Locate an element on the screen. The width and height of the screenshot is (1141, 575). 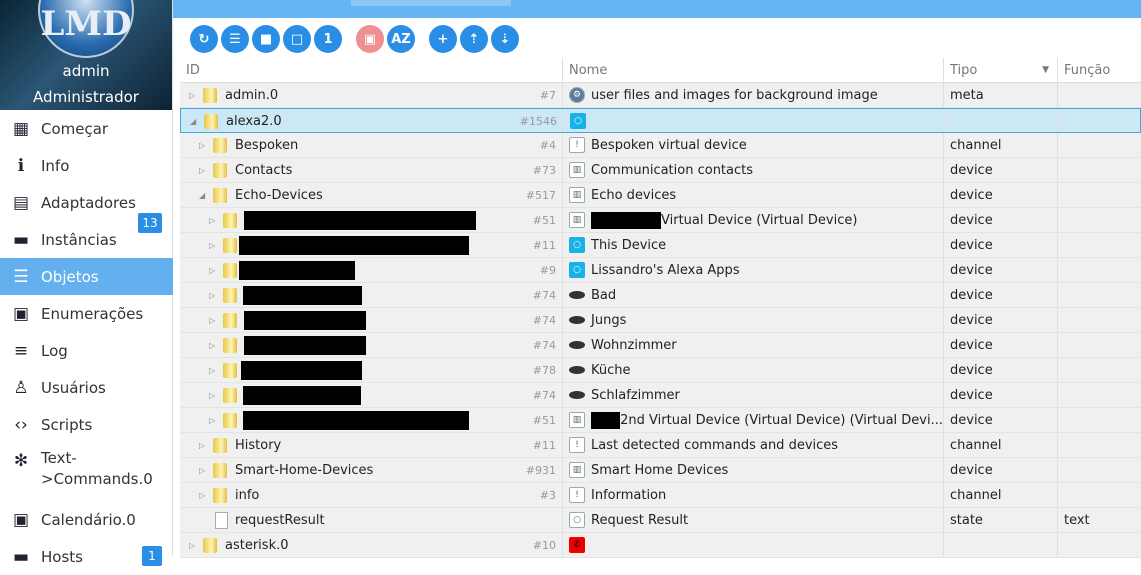
table-row: ▷ #74 Wohnzimmer device is located at coordinates (660, 345).